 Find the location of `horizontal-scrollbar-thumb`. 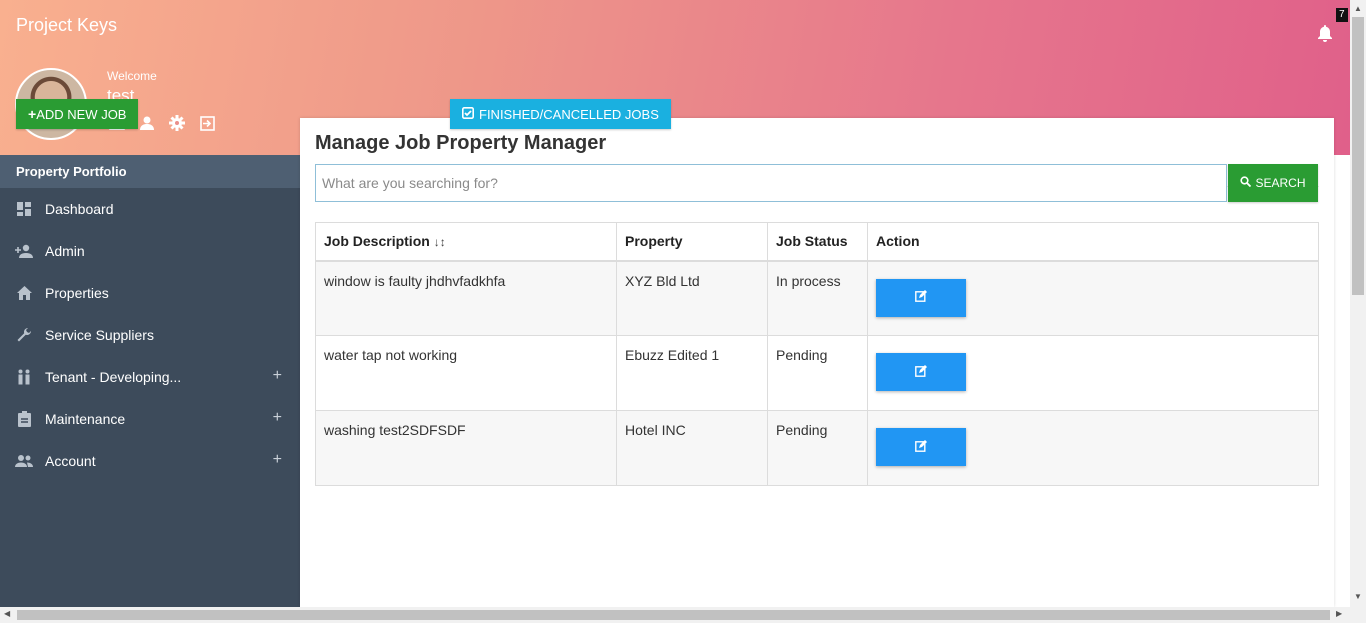

horizontal-scrollbar-thumb is located at coordinates (673, 615).